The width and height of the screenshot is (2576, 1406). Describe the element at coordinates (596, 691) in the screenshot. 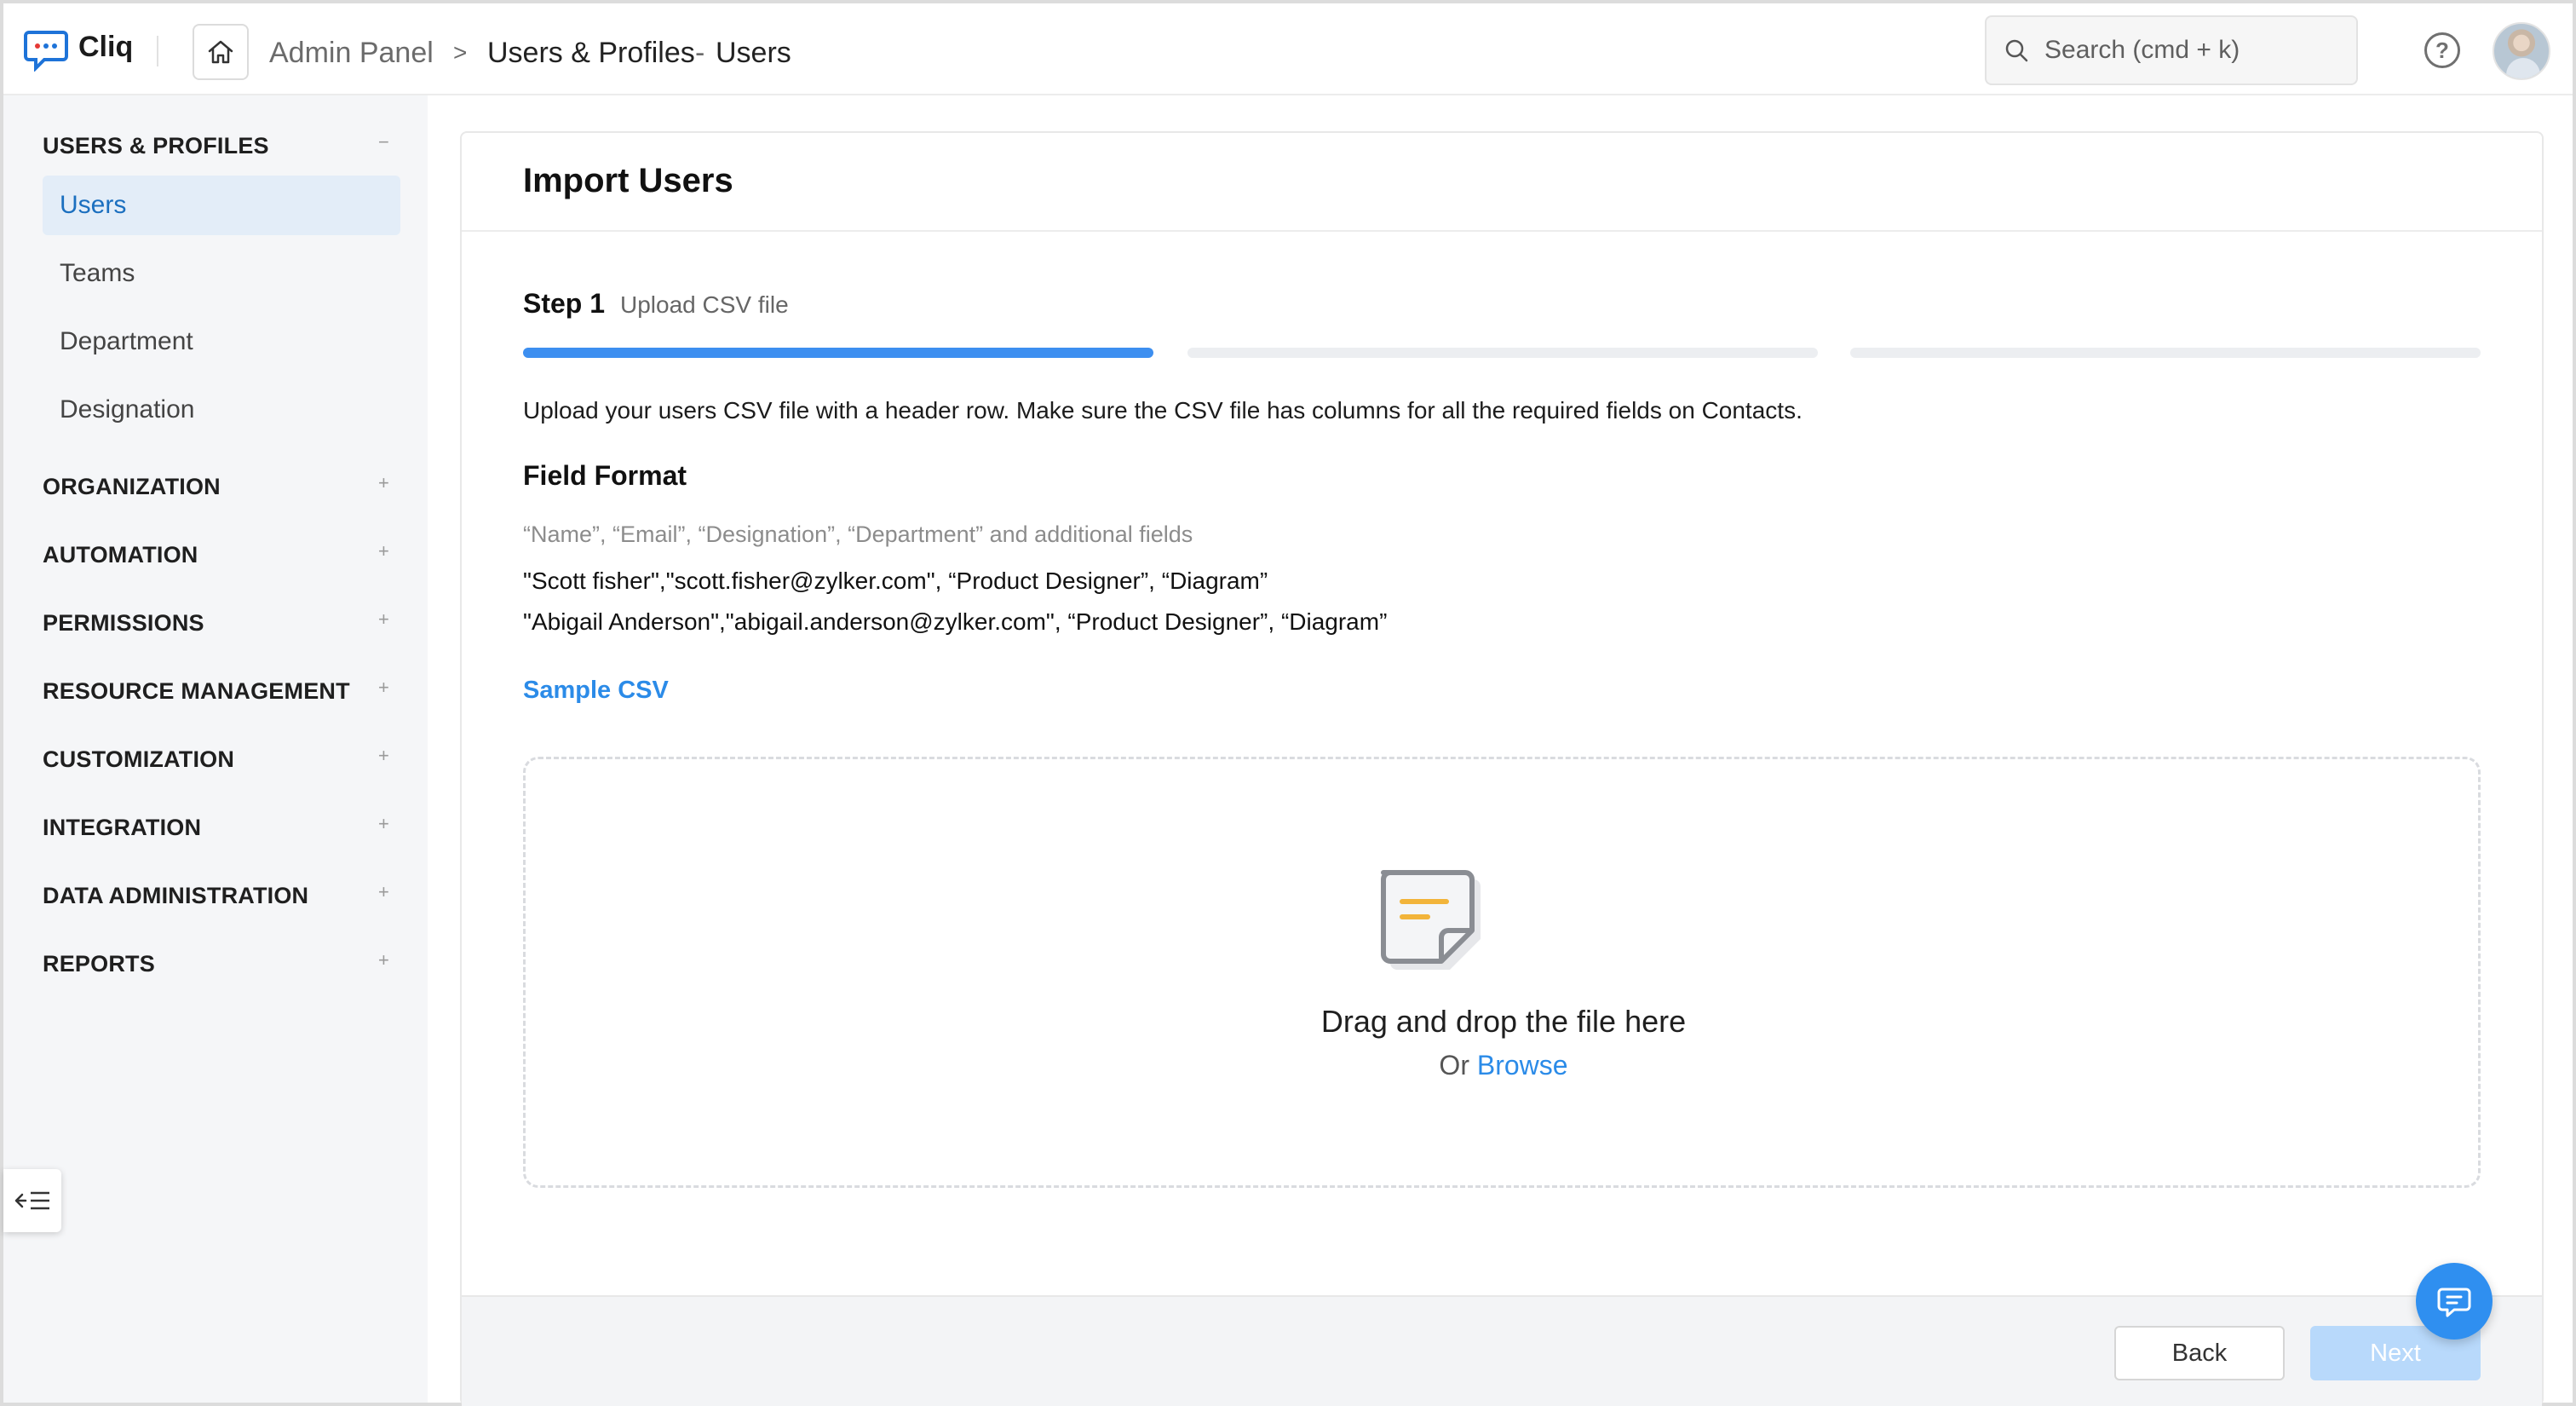

I see `sample-csv-link: Sample CSV` at that location.